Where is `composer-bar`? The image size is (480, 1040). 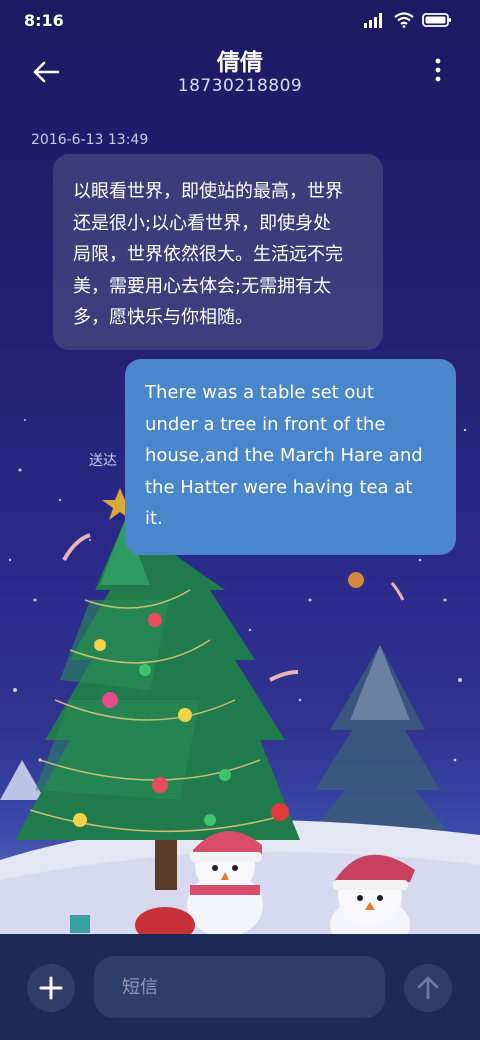
composer-bar is located at coordinates (240, 987).